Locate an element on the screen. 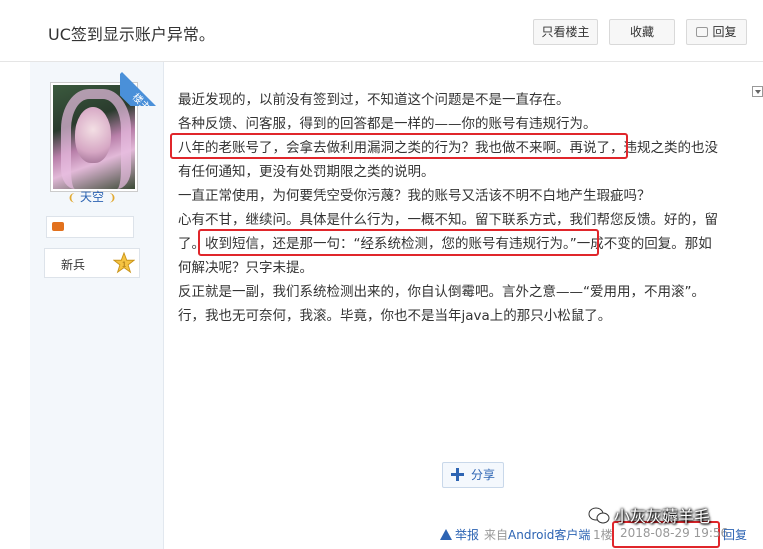  post-line: 各种反馈、问客服，得到的回答都是一样的——你的账号有违规行为。 is located at coordinates (387, 124).